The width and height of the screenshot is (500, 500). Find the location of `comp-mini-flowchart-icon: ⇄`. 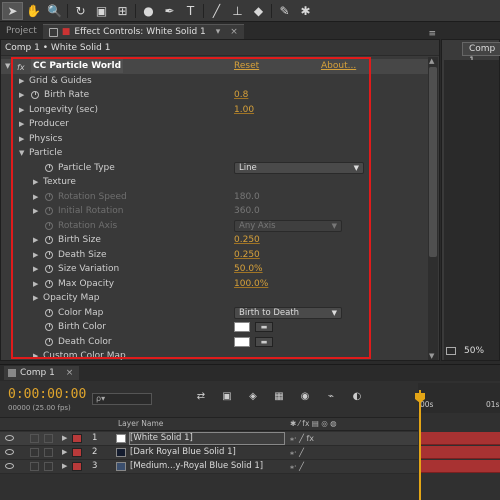

comp-mini-flowchart-icon: ⇄ is located at coordinates (201, 398).